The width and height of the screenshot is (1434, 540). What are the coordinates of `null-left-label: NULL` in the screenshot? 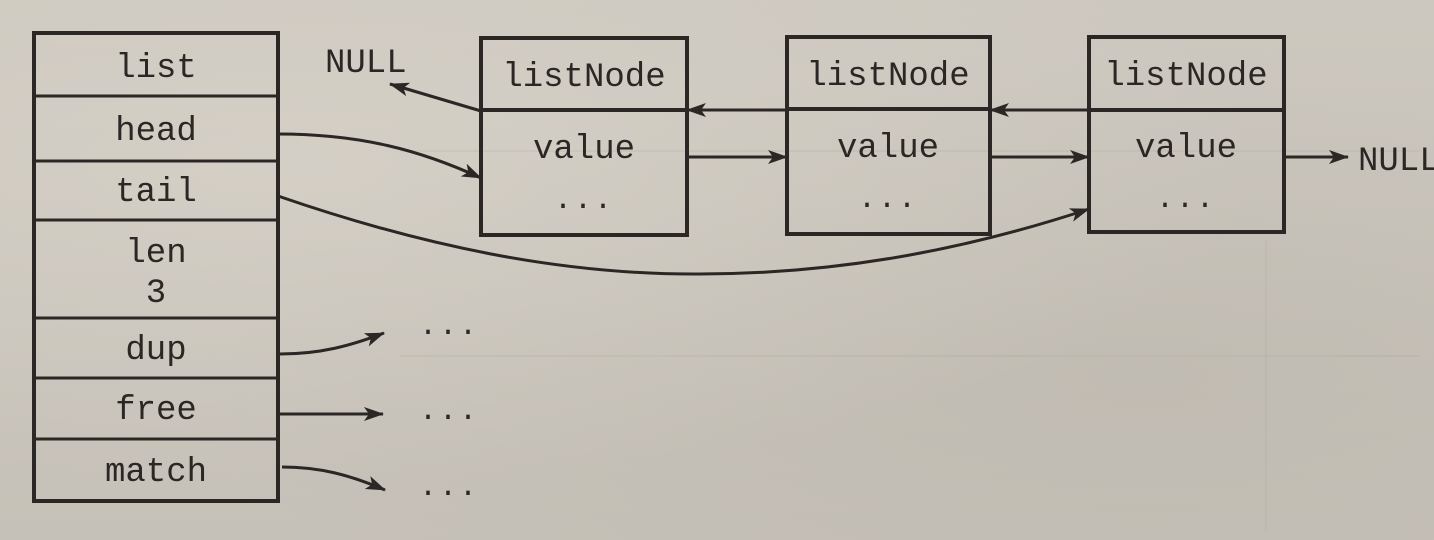 It's located at (366, 64).